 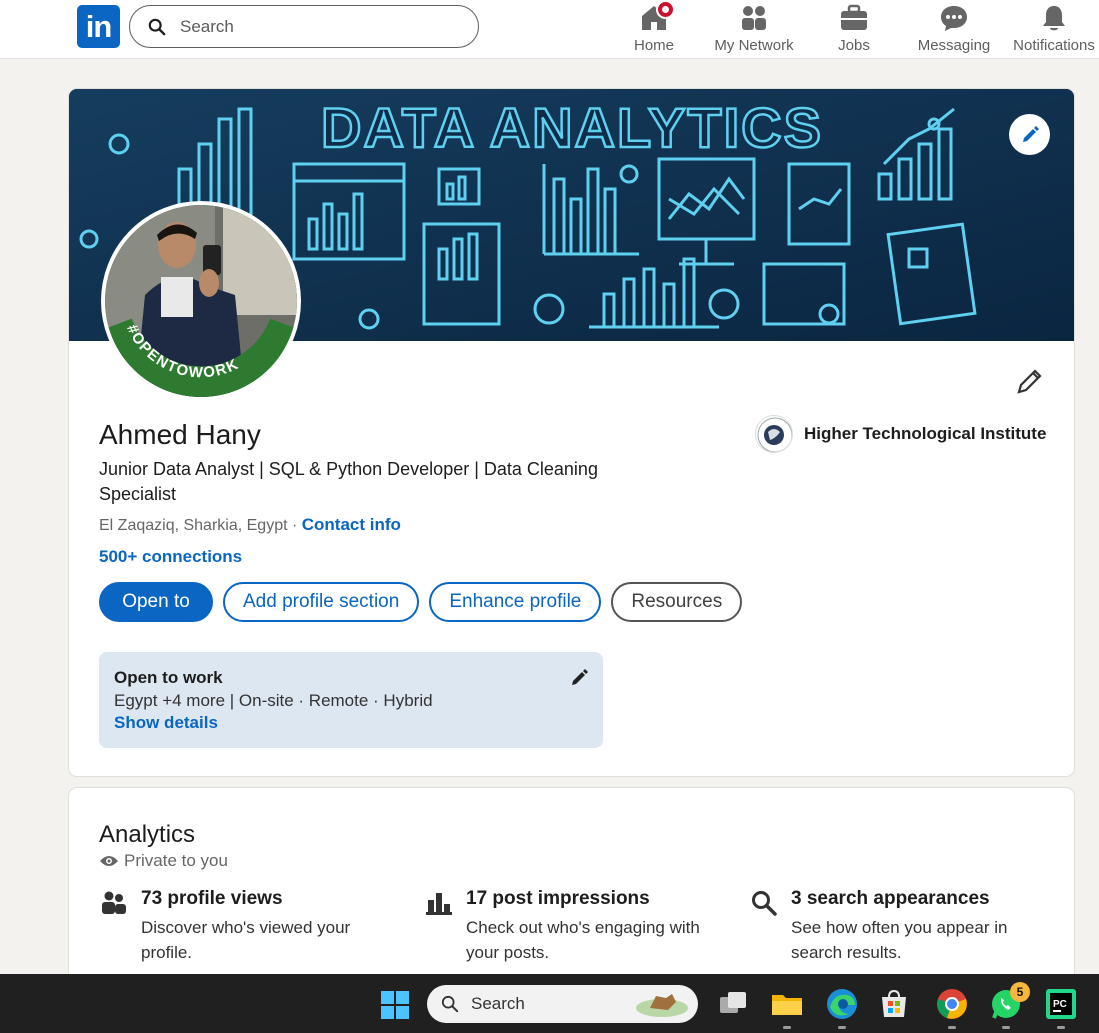 I want to click on nav-my-network: My Network, so click(x=754, y=30).